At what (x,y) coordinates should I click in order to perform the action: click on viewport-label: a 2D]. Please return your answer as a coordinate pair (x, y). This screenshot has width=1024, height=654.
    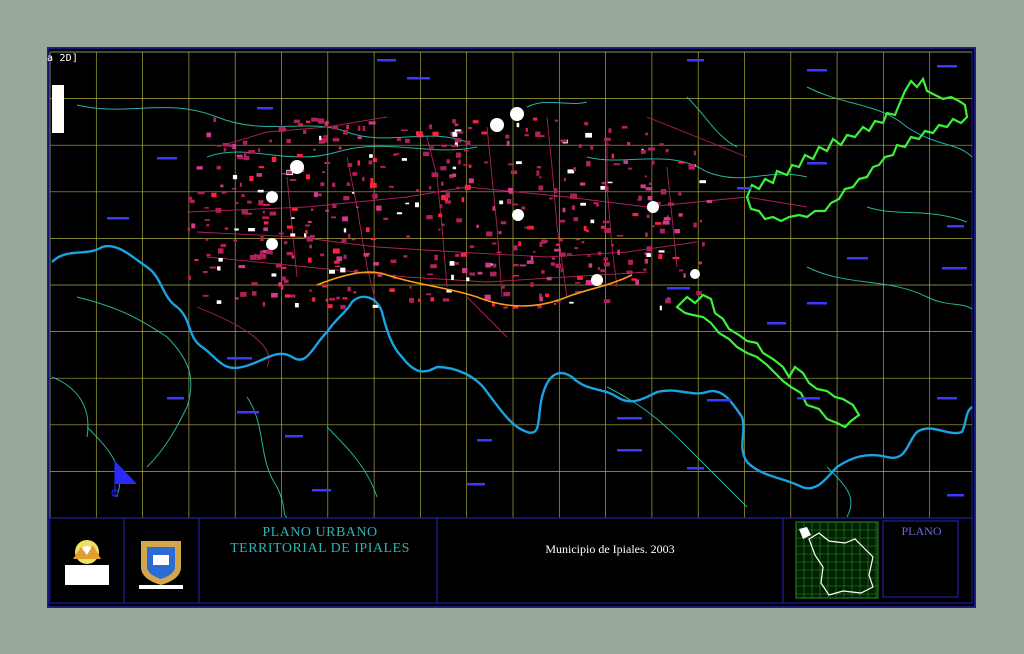
    Looking at the image, I should click on (62, 58).